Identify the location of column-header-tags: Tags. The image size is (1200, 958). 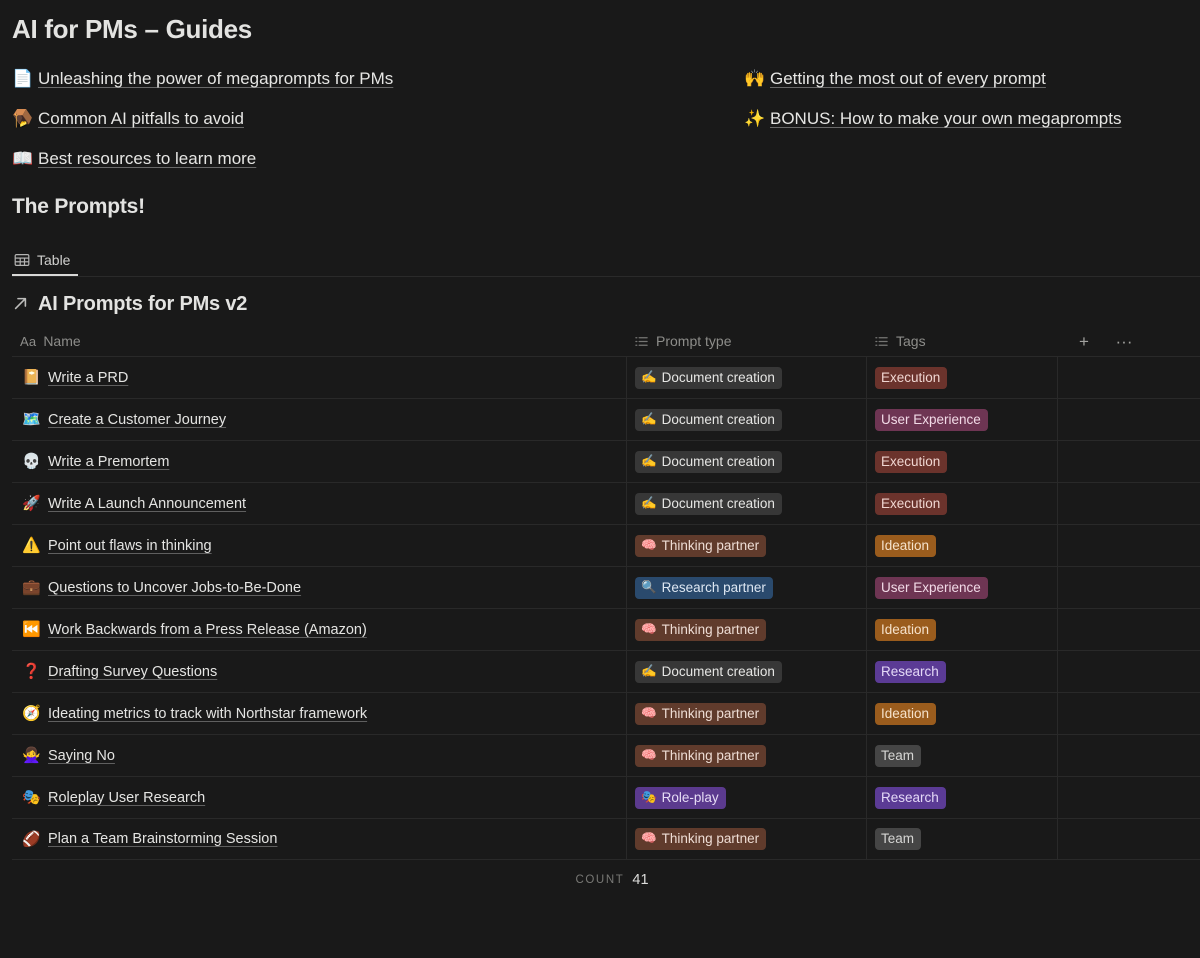
(961, 341).